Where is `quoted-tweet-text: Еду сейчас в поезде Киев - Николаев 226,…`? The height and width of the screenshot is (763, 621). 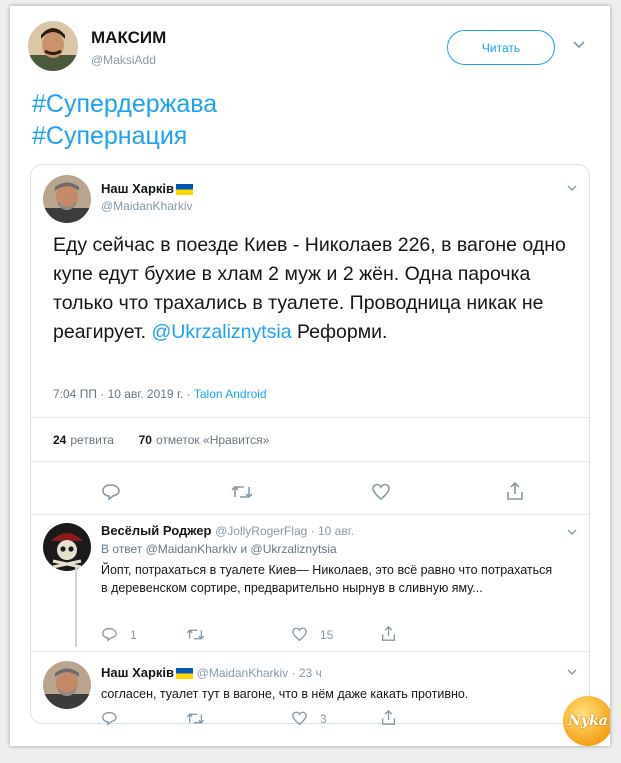
quoted-tweet-text: Еду сейчас в поезде Киев - Николаев 226,… is located at coordinates (309, 288).